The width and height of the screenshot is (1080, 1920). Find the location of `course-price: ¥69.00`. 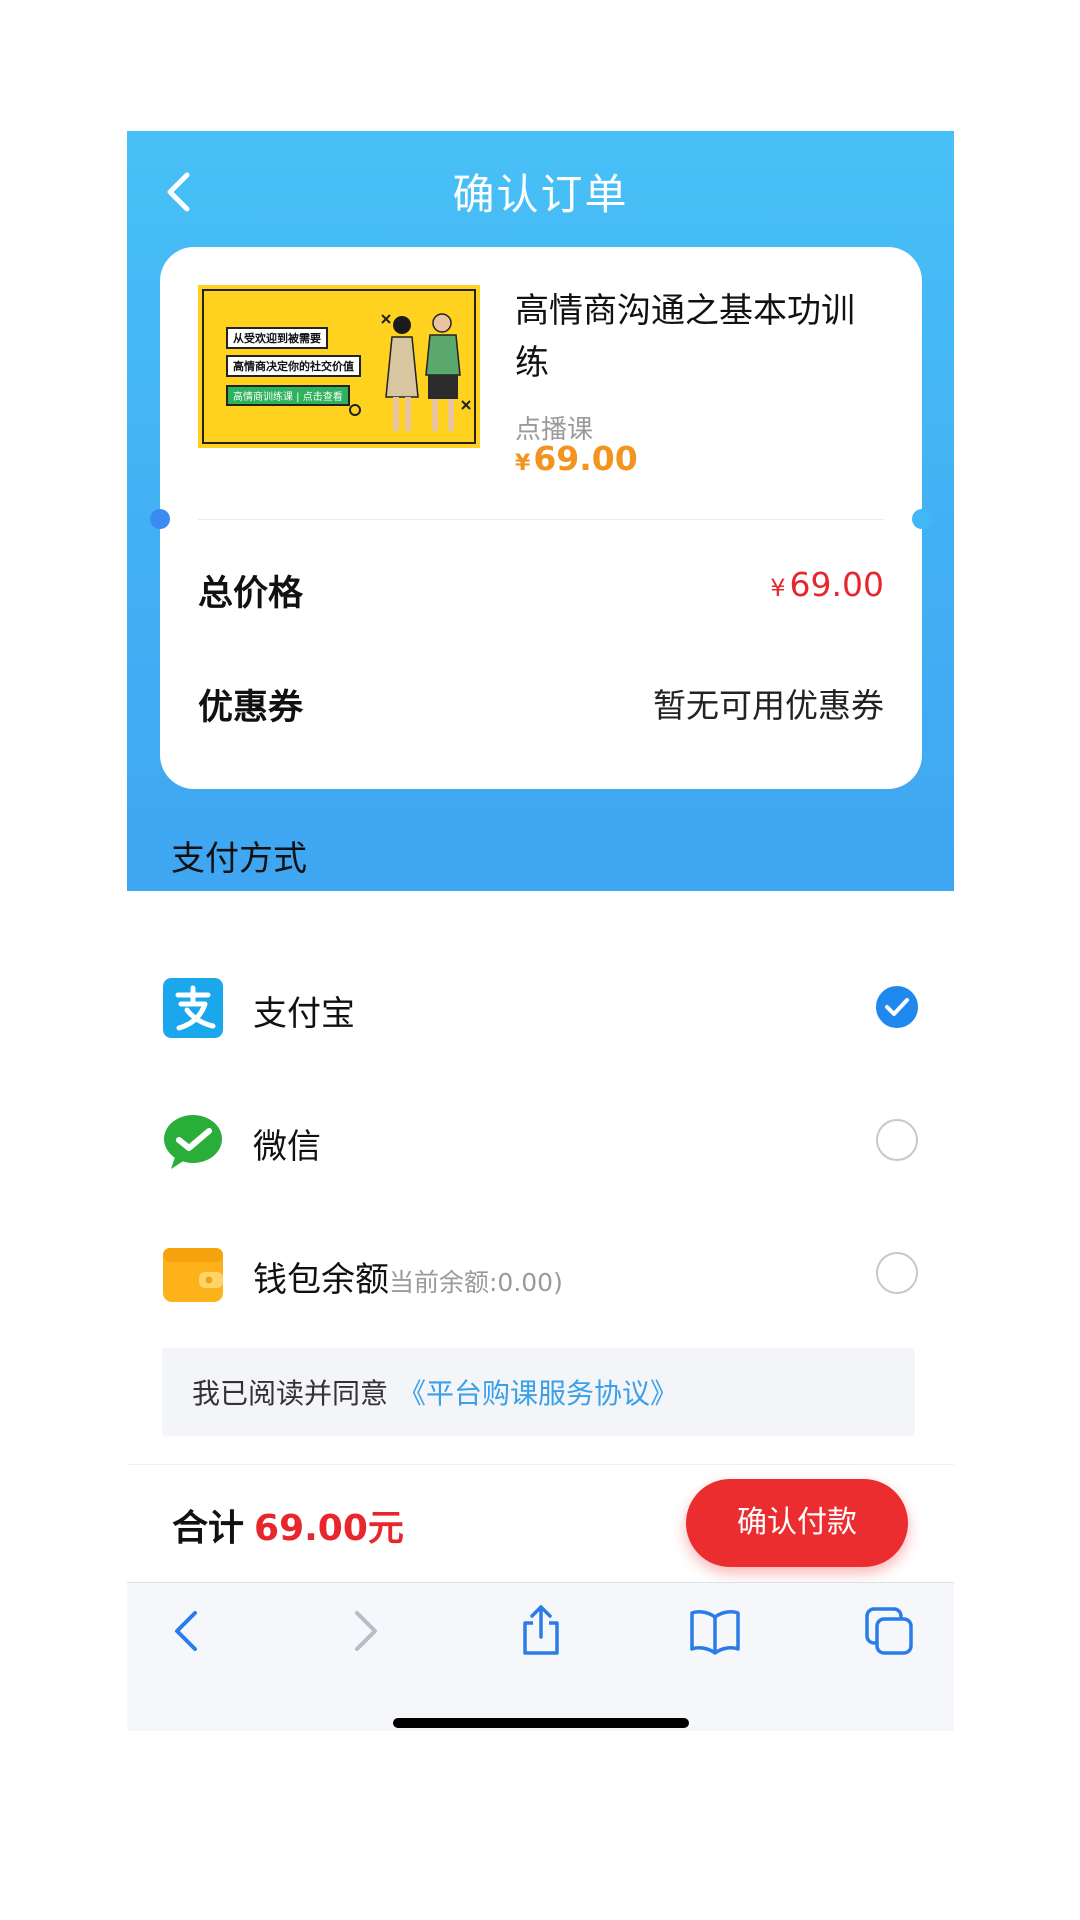

course-price: ¥69.00 is located at coordinates (576, 458).